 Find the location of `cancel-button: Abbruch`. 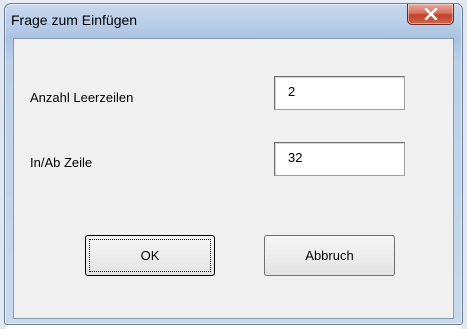

cancel-button: Abbruch is located at coordinates (329, 255).